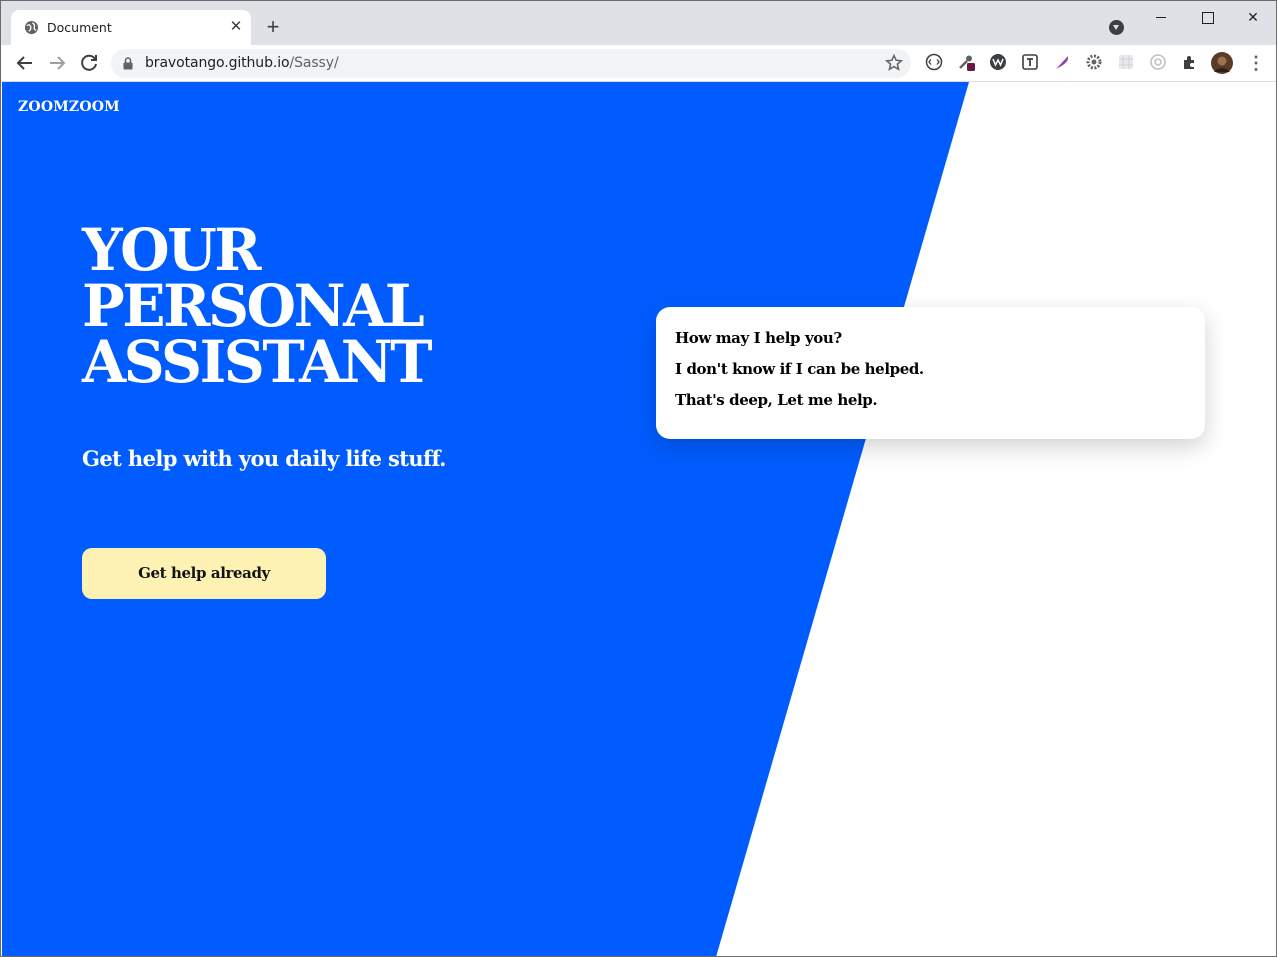  I want to click on get-help-button: Get help already, so click(204, 573).